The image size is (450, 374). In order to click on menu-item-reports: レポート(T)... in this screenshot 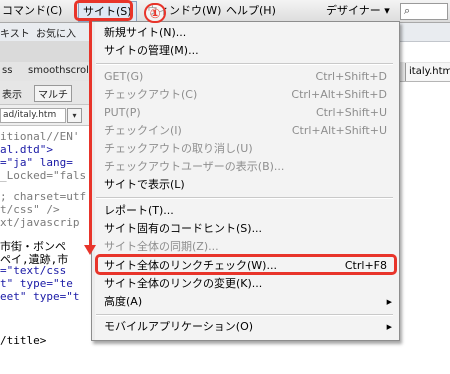, I will do `click(139, 211)`.